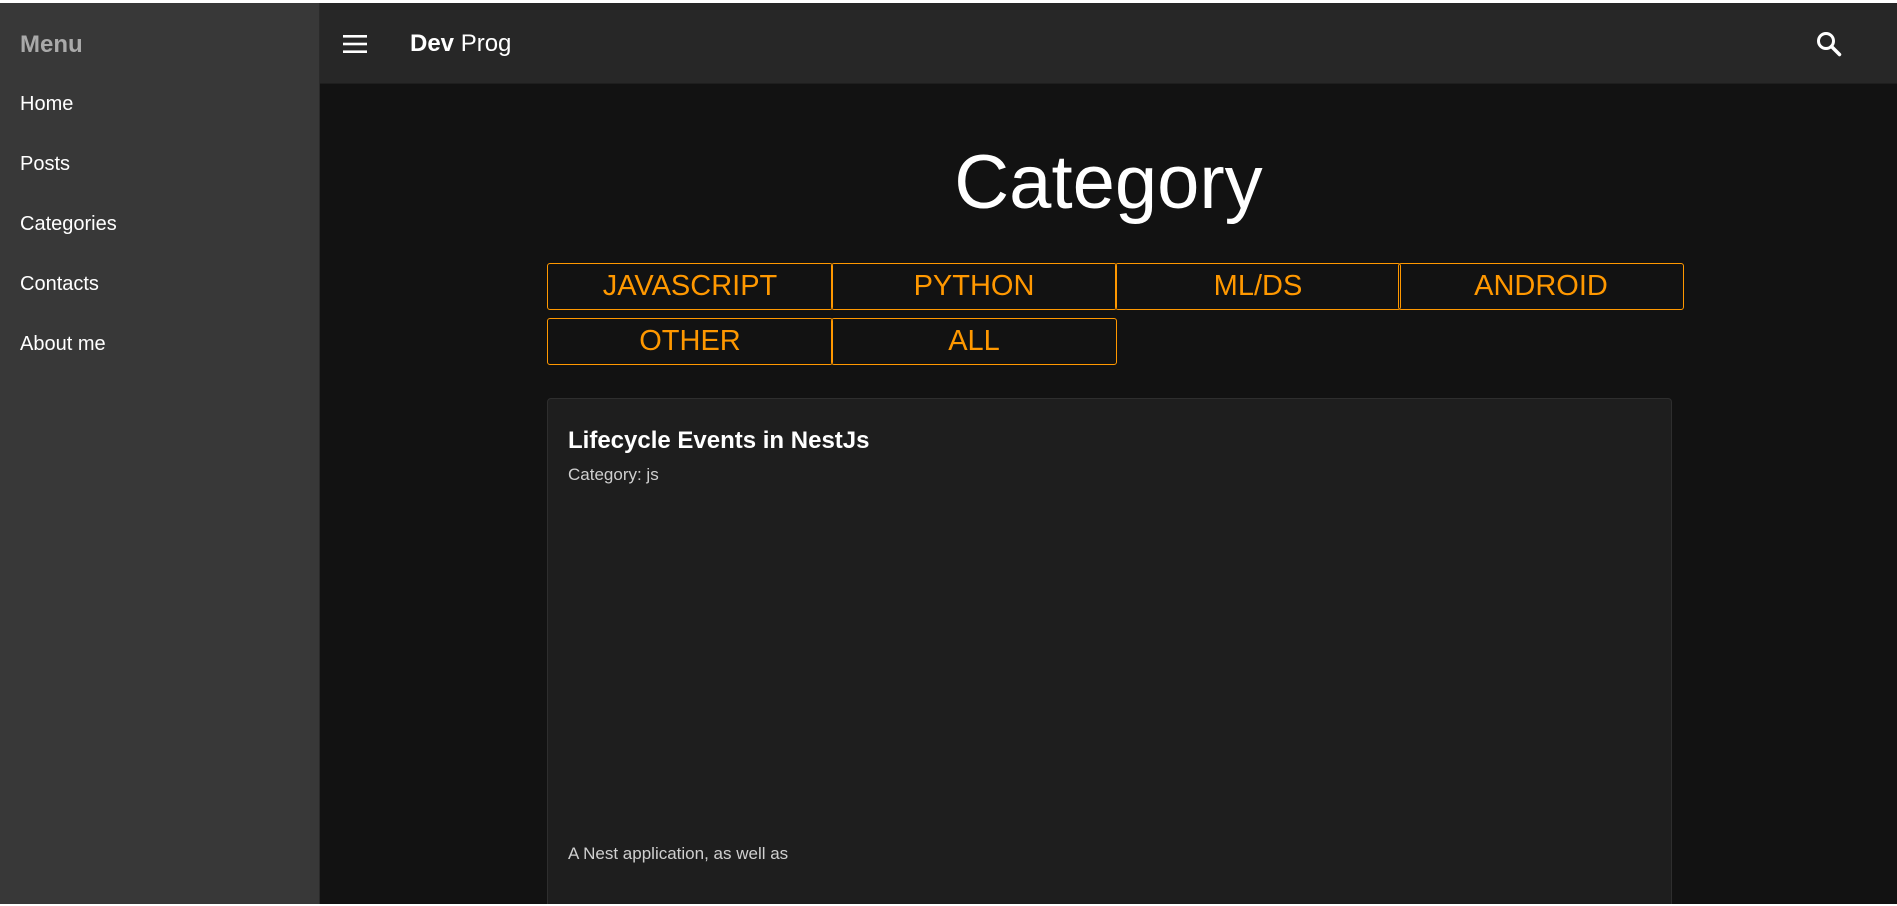 The image size is (1897, 906). I want to click on category-button-all: ALL, so click(974, 341).